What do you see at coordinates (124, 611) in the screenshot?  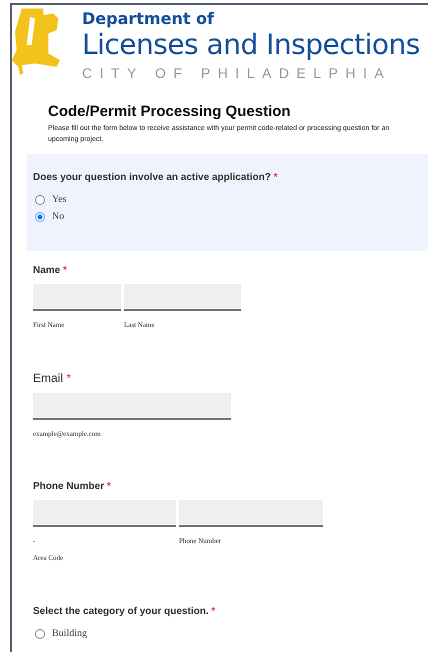 I see `question-label: Select the category of your question. *` at bounding box center [124, 611].